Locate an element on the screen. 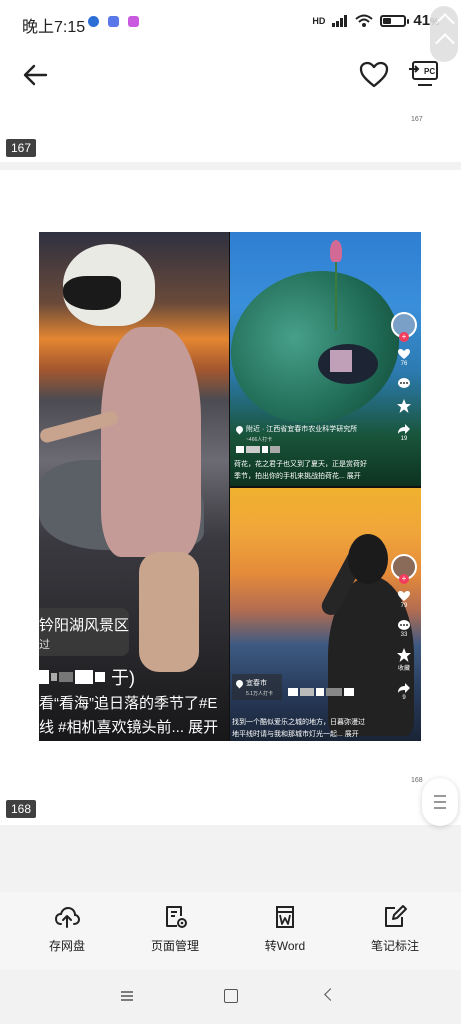 Image resolution: width=461 pixels, height=1024 pixels. bottom-toolbar: 存网盘 页面管理 转Word 笔记标注 is located at coordinates (230, 931).